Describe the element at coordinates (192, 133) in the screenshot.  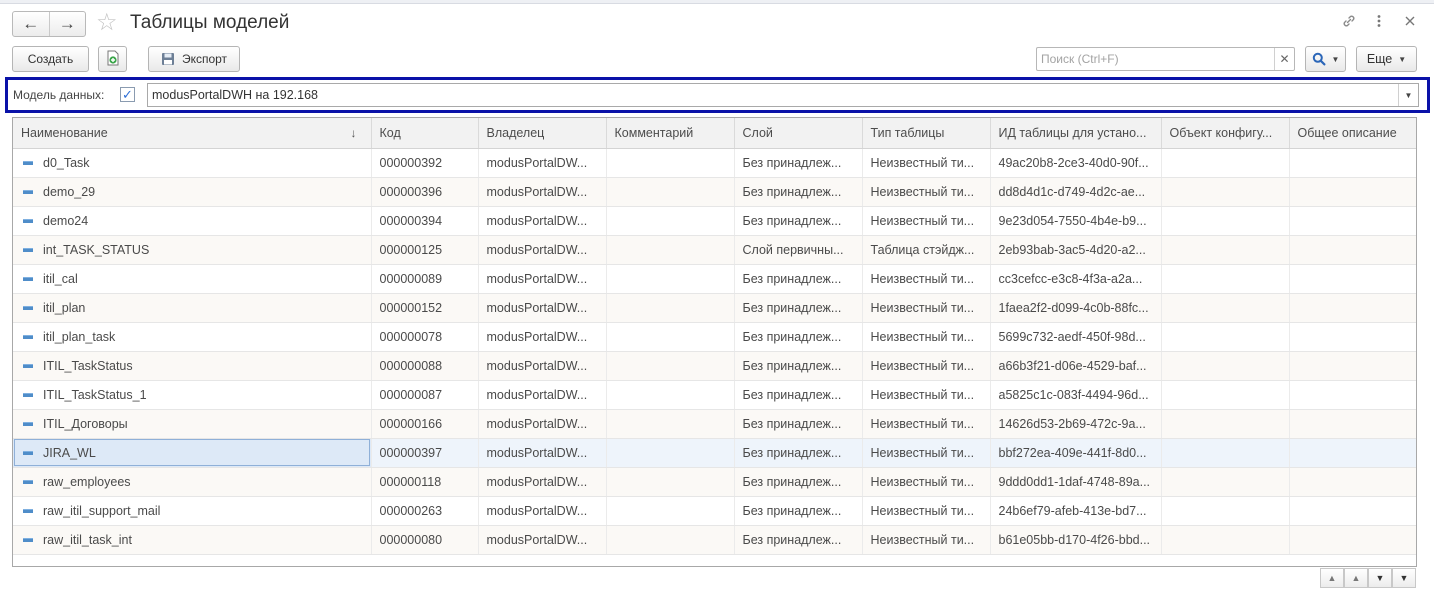
I see `column-header-name: Наименование ↓` at that location.